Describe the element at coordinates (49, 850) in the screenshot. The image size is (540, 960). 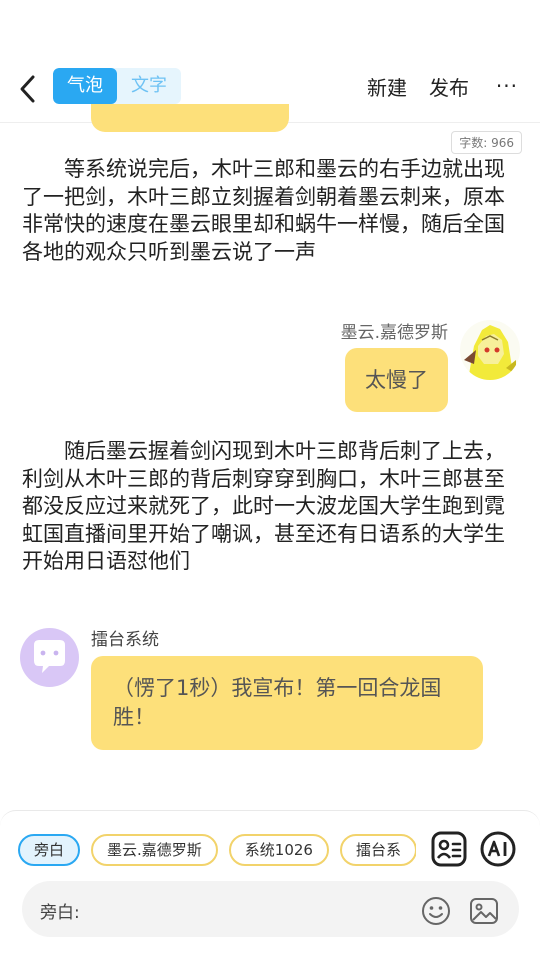
I see `chip-narration: 旁白` at that location.